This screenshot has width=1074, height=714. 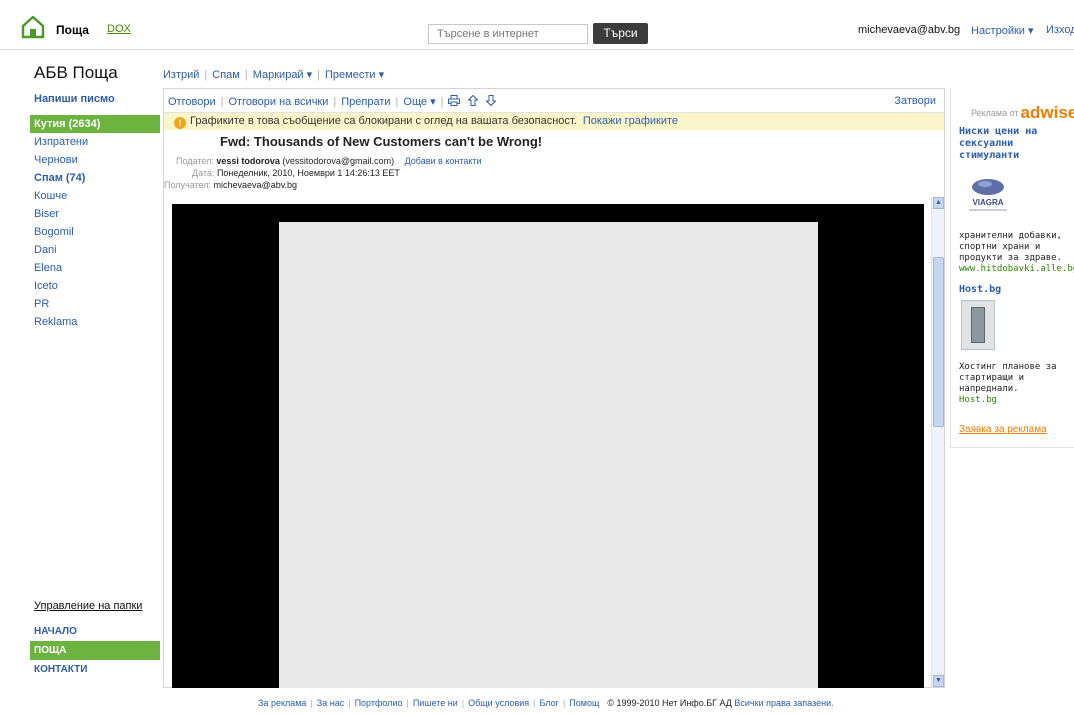 I want to click on warning-icon: !, so click(x=180, y=123).